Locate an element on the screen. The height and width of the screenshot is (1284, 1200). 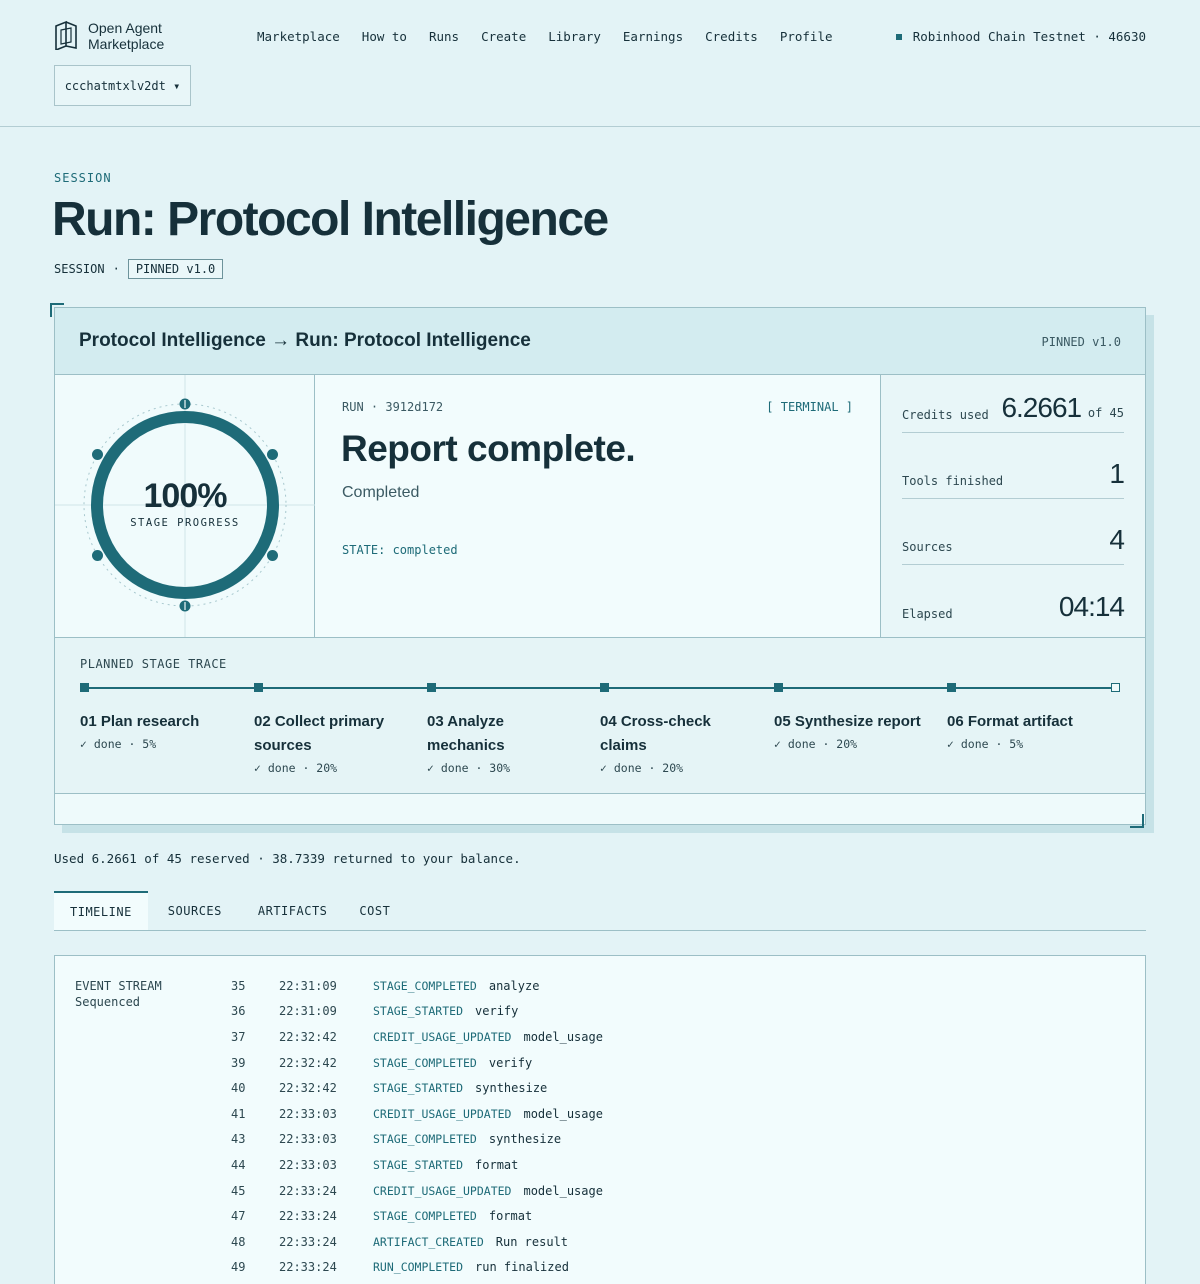
gauge-readout: 100% STAGE PROGRESS is located at coordinates (185, 504).